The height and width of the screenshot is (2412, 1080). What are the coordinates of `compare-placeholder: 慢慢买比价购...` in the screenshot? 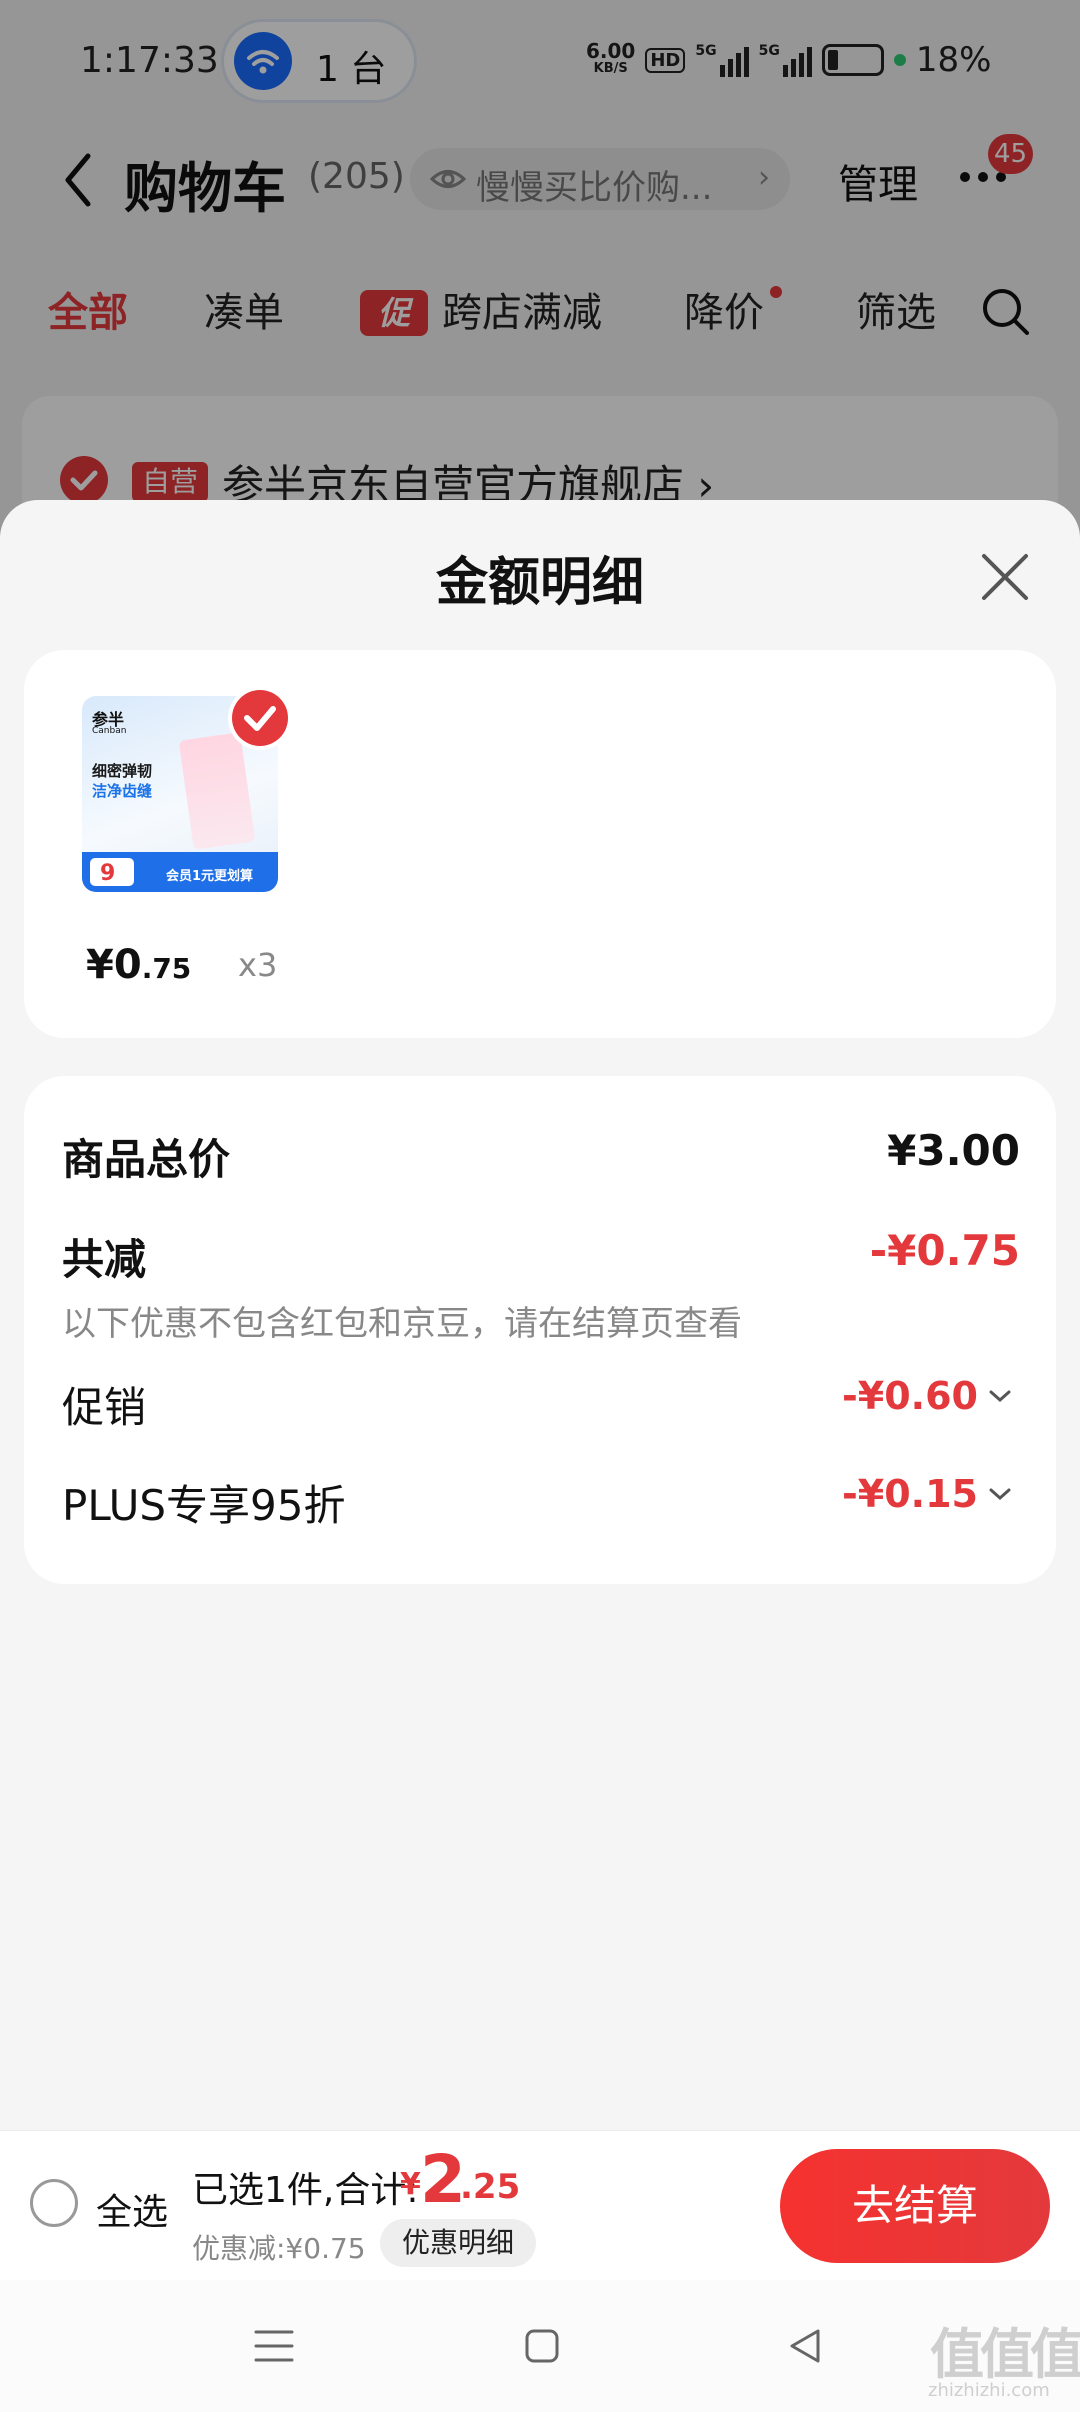 It's located at (594, 188).